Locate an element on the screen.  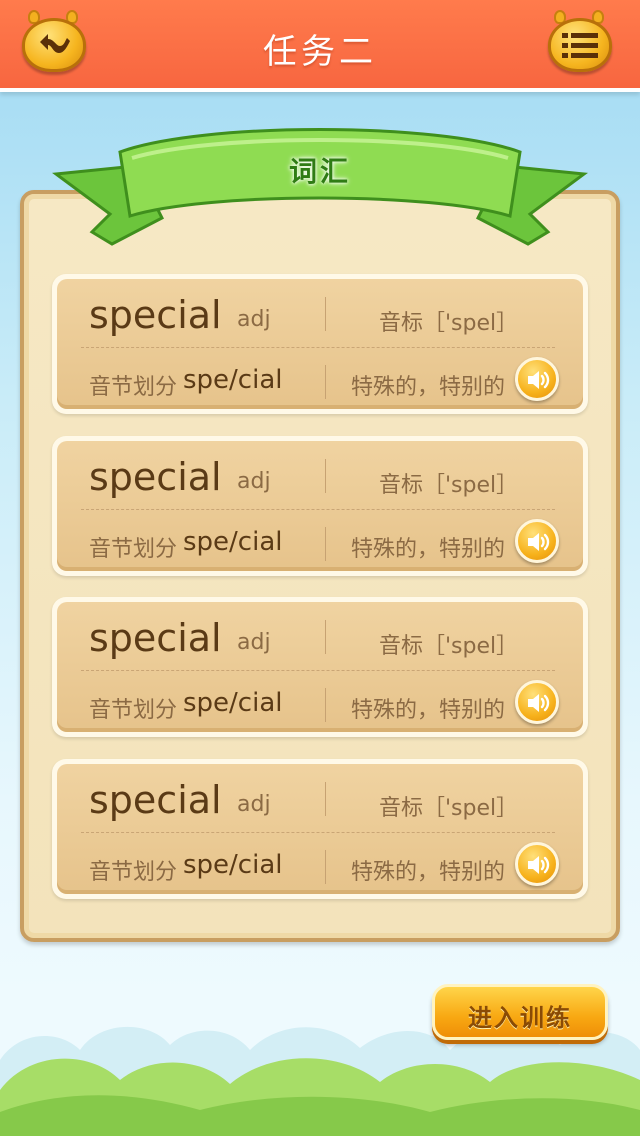
top-bar: 任务二 is located at coordinates (320, 46).